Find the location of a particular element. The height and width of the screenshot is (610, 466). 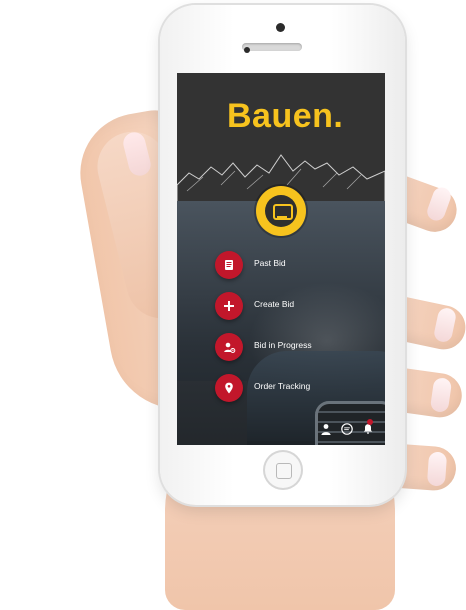

plus-icon-svg is located at coordinates (229, 306).